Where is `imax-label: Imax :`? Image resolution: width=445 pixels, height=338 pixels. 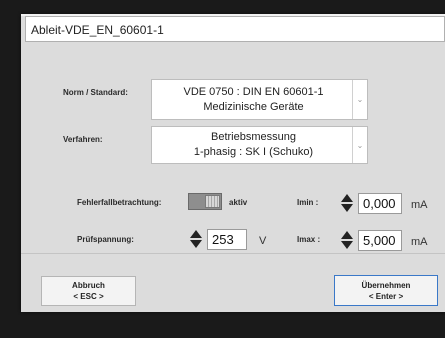
imax-label: Imax : is located at coordinates (309, 239).